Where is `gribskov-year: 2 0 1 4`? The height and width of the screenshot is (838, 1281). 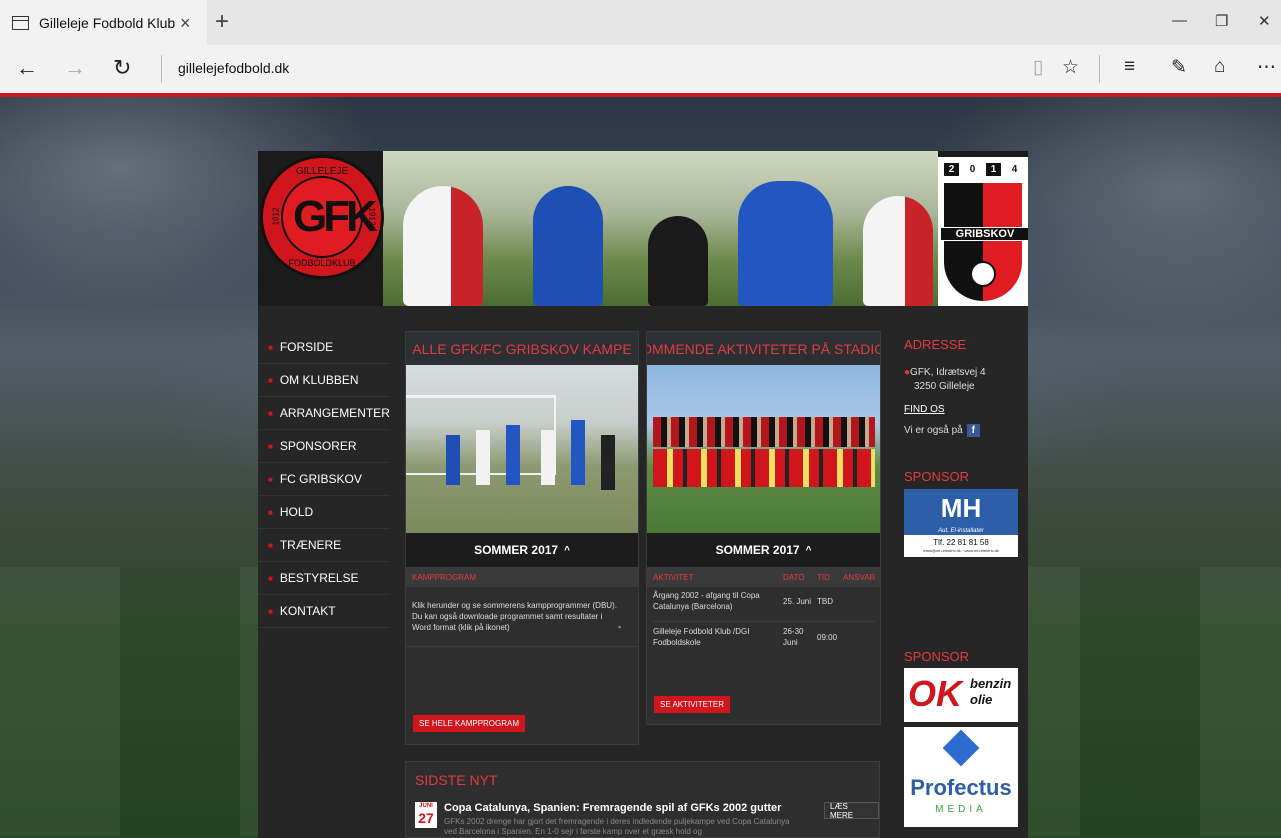
gribskov-year: 2 0 1 4 is located at coordinates (983, 169).